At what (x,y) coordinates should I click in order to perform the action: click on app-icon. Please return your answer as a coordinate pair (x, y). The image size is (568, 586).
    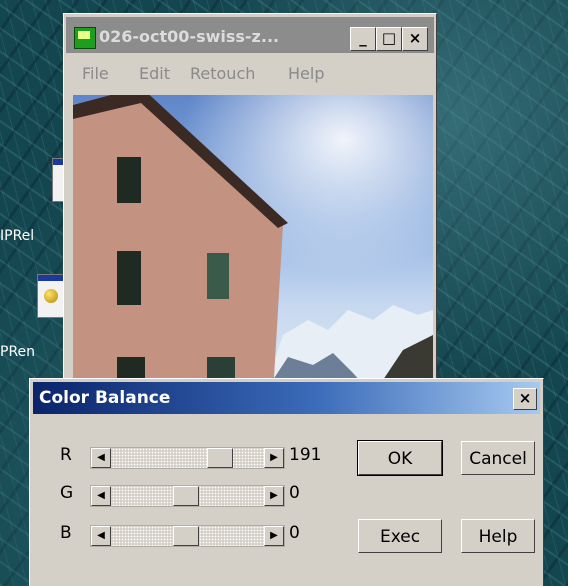
    Looking at the image, I should click on (85, 38).